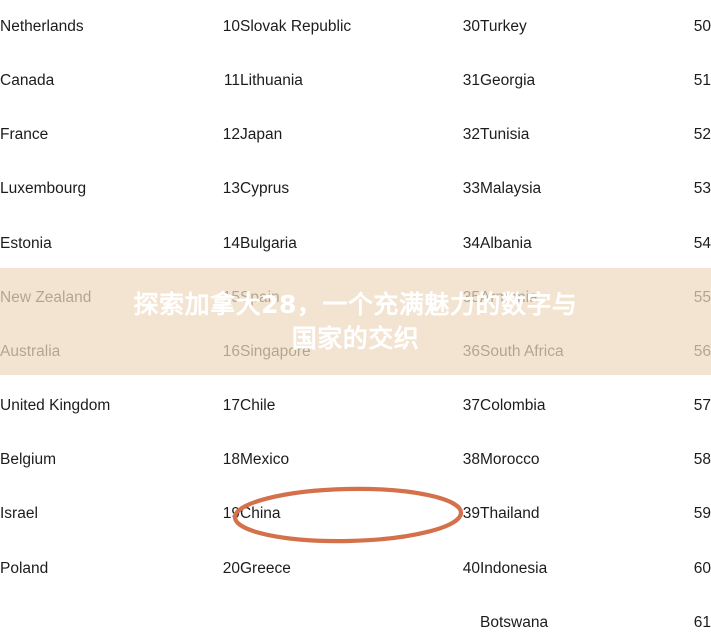 The width and height of the screenshot is (711, 640). Describe the element at coordinates (702, 80) in the screenshot. I see `country-rank-cell: 51` at that location.